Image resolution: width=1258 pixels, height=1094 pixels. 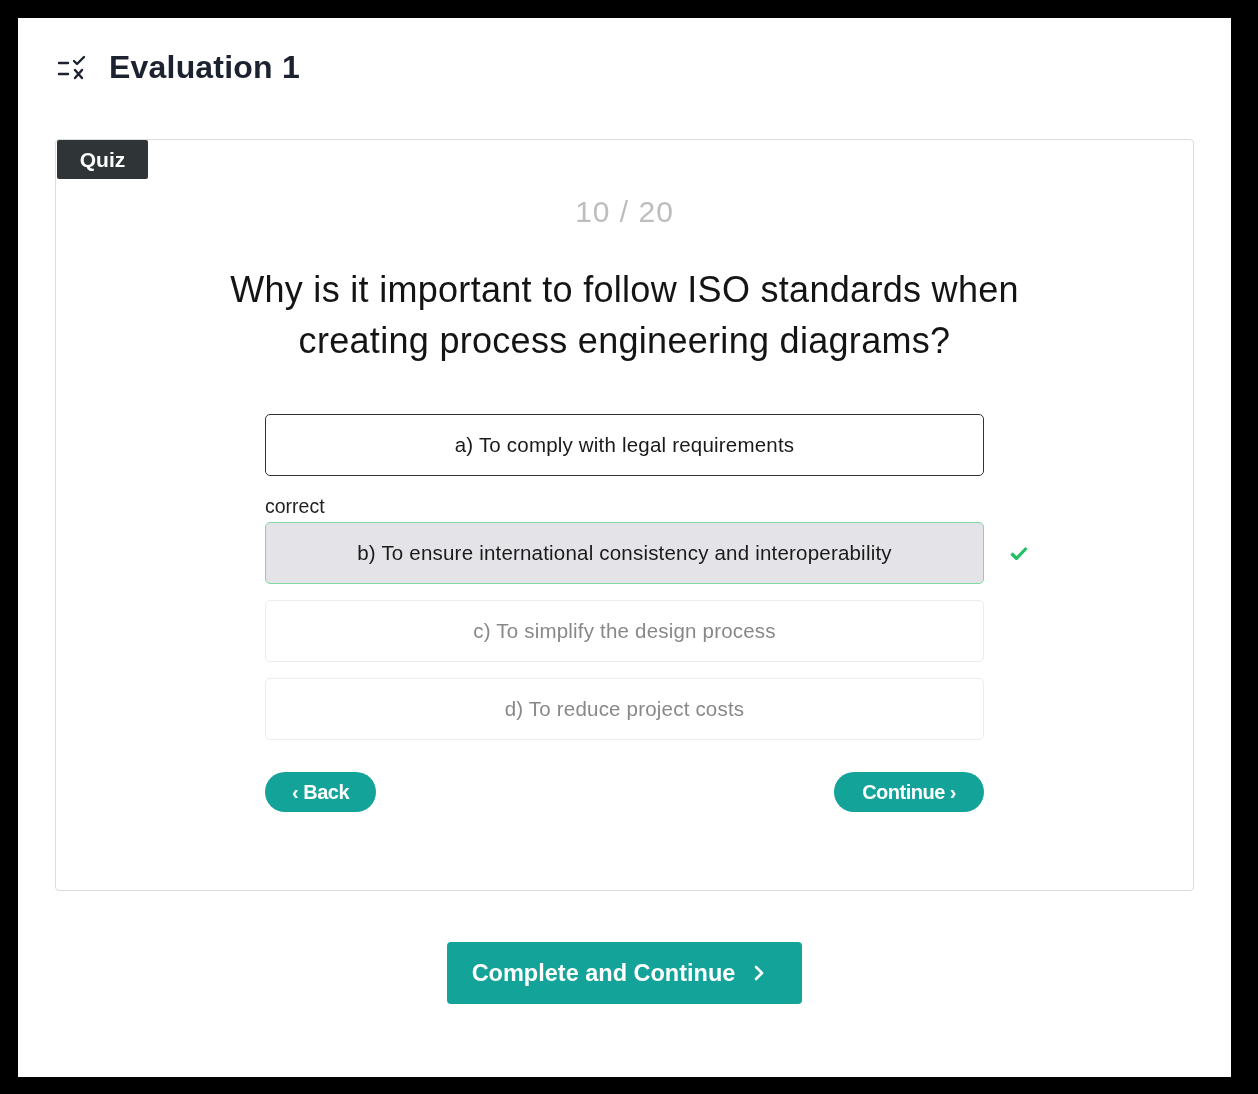 I want to click on answer-option: a) To comply with legal requirements, so click(x=624, y=445).